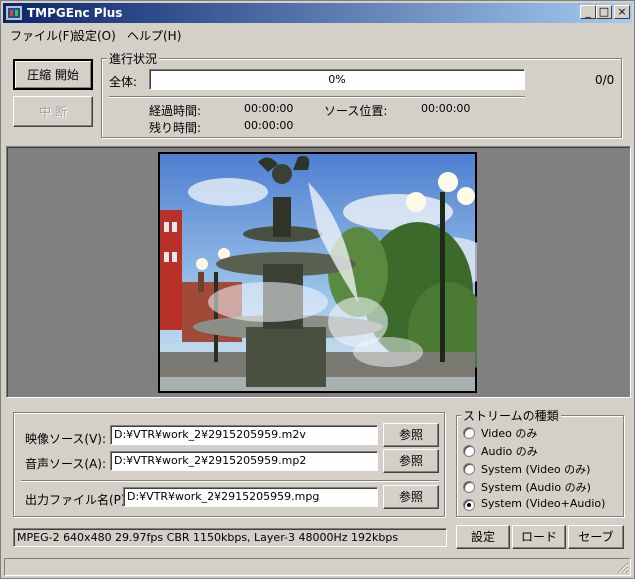 The image size is (635, 579). I want to click on total-progress-bar: 0%, so click(337, 79).